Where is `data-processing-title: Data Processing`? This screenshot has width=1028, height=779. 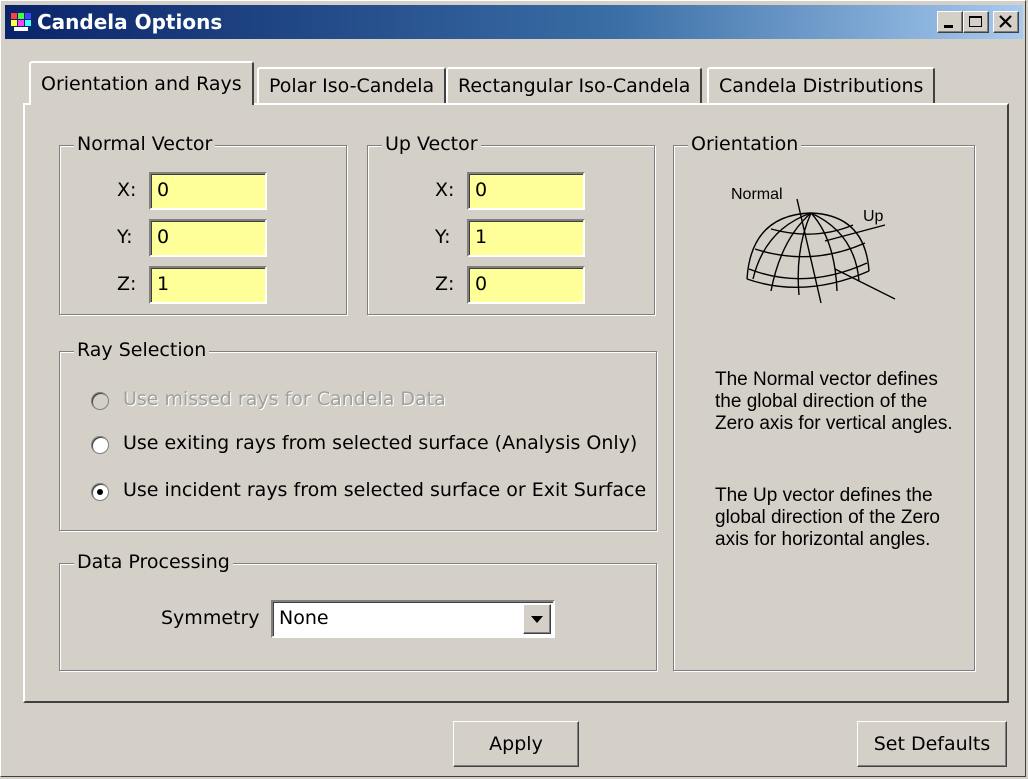
data-processing-title: Data Processing is located at coordinates (153, 562).